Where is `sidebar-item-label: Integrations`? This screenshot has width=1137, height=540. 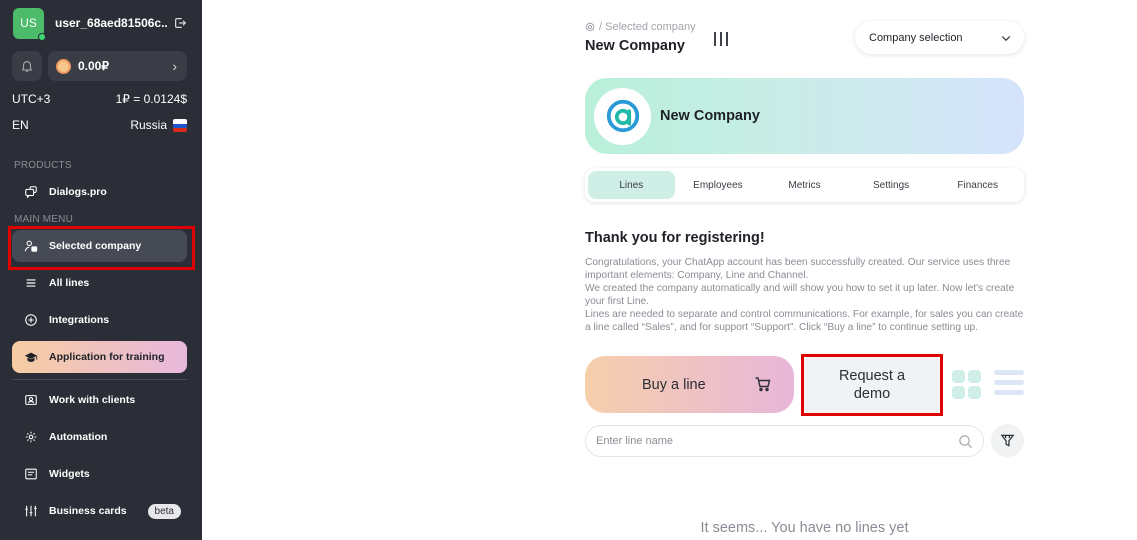
sidebar-item-label: Integrations is located at coordinates (79, 320).